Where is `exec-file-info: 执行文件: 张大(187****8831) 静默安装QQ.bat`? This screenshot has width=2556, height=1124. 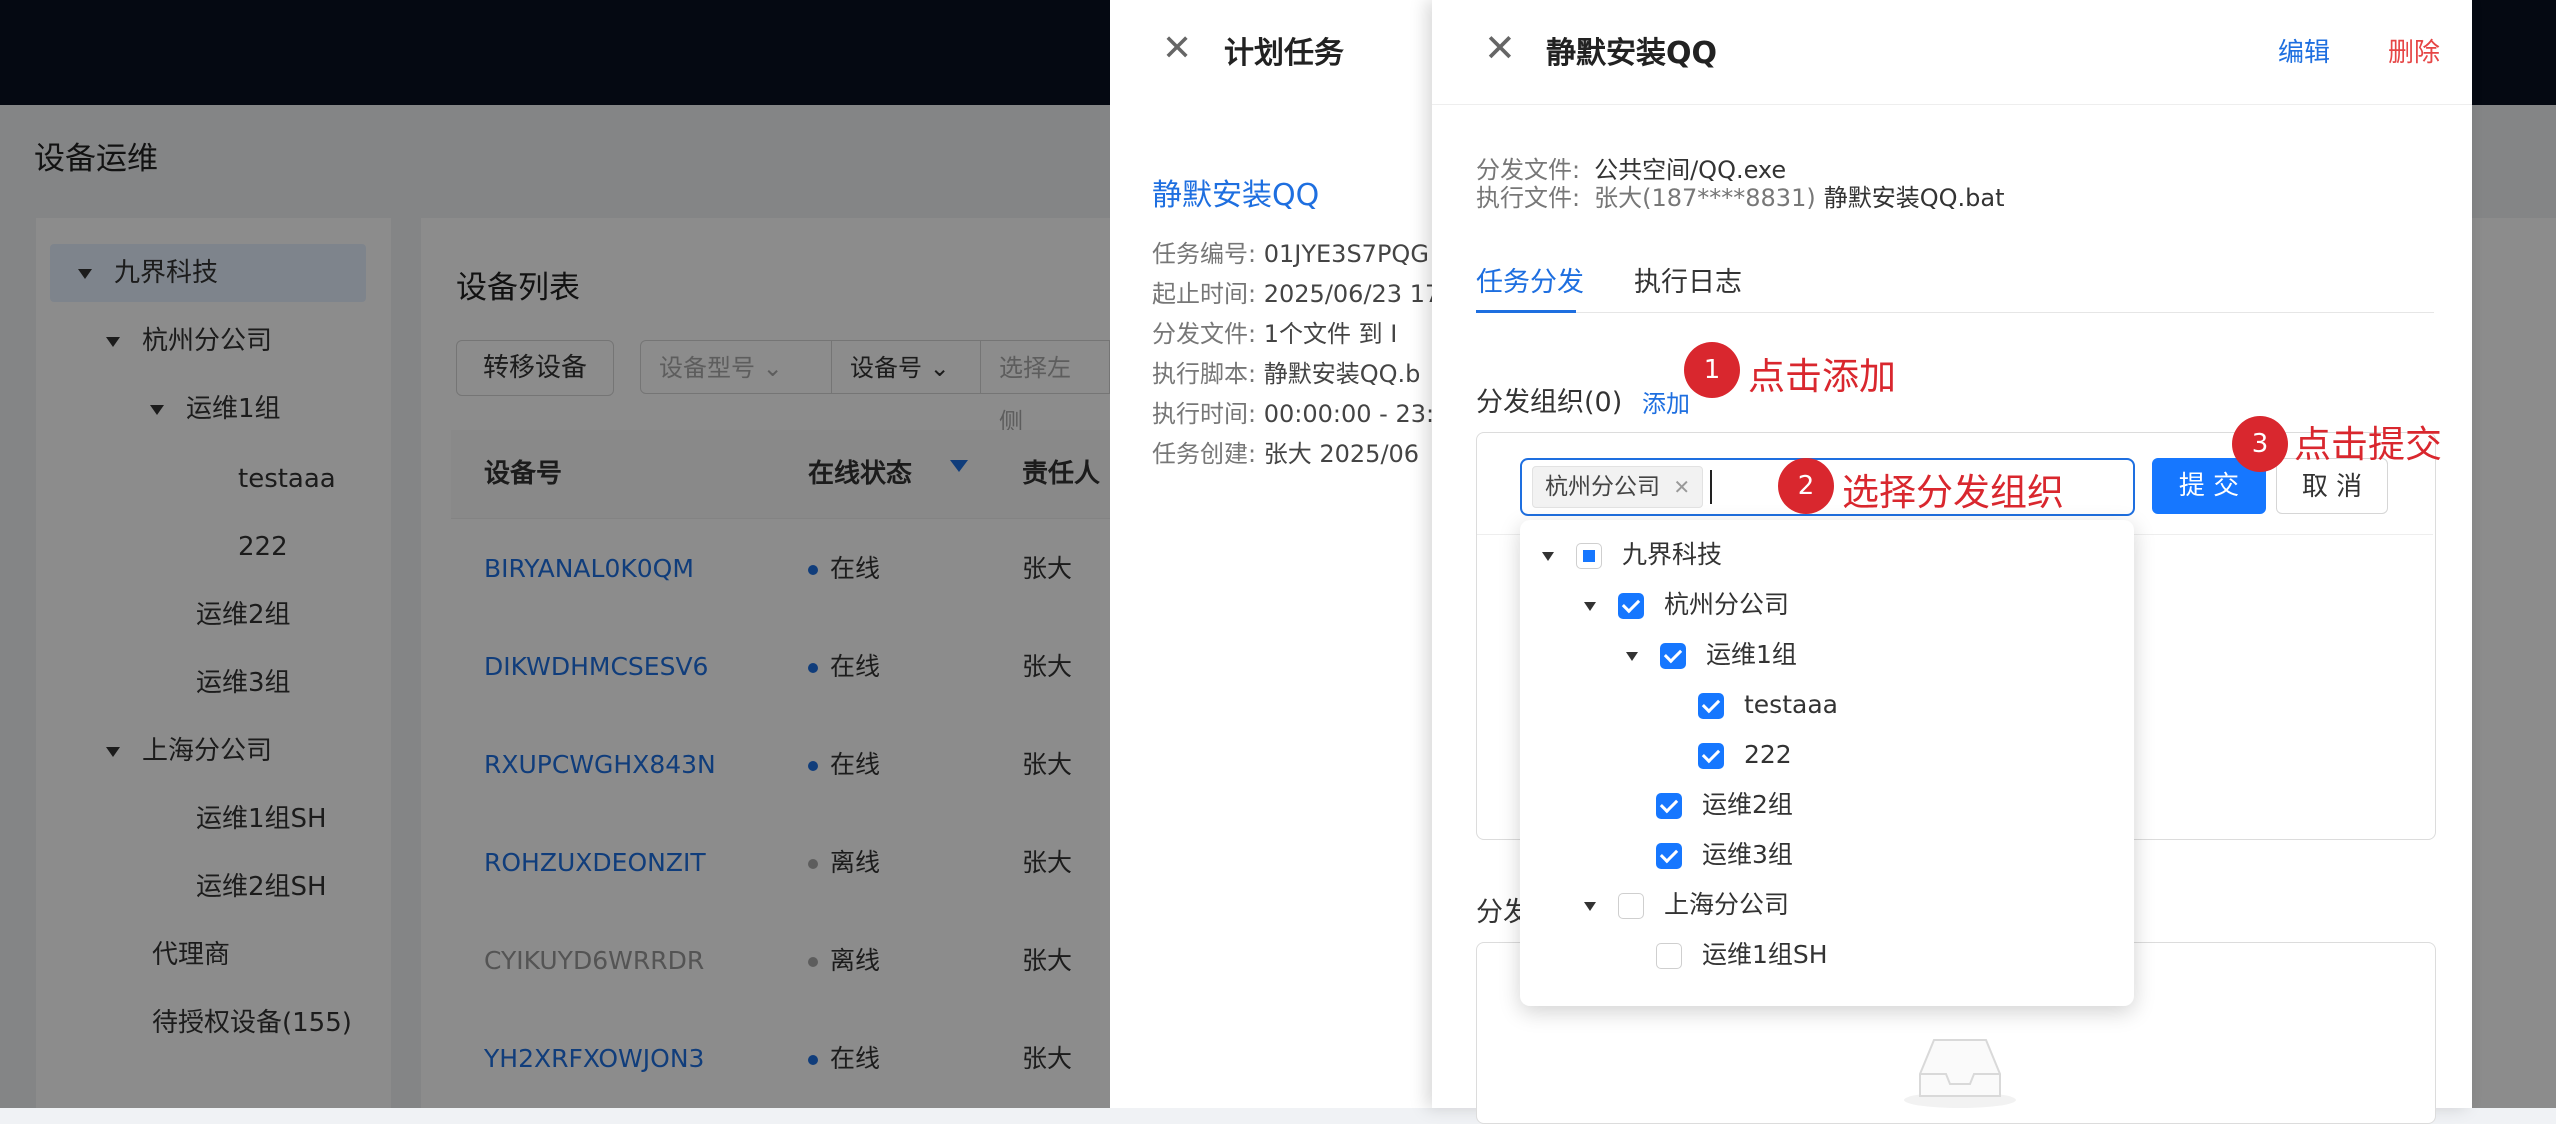
exec-file-info: 执行文件: 张大(187****8831) 静默安装QQ.bat is located at coordinates (1740, 195).